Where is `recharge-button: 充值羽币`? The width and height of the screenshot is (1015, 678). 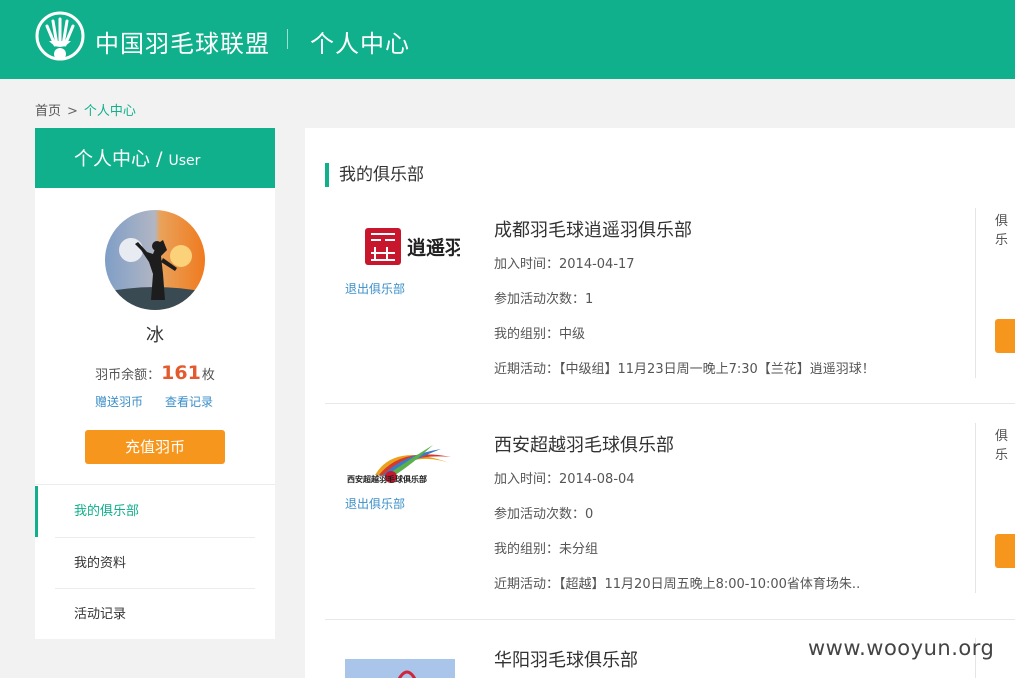
recharge-button: 充值羽币 is located at coordinates (155, 447).